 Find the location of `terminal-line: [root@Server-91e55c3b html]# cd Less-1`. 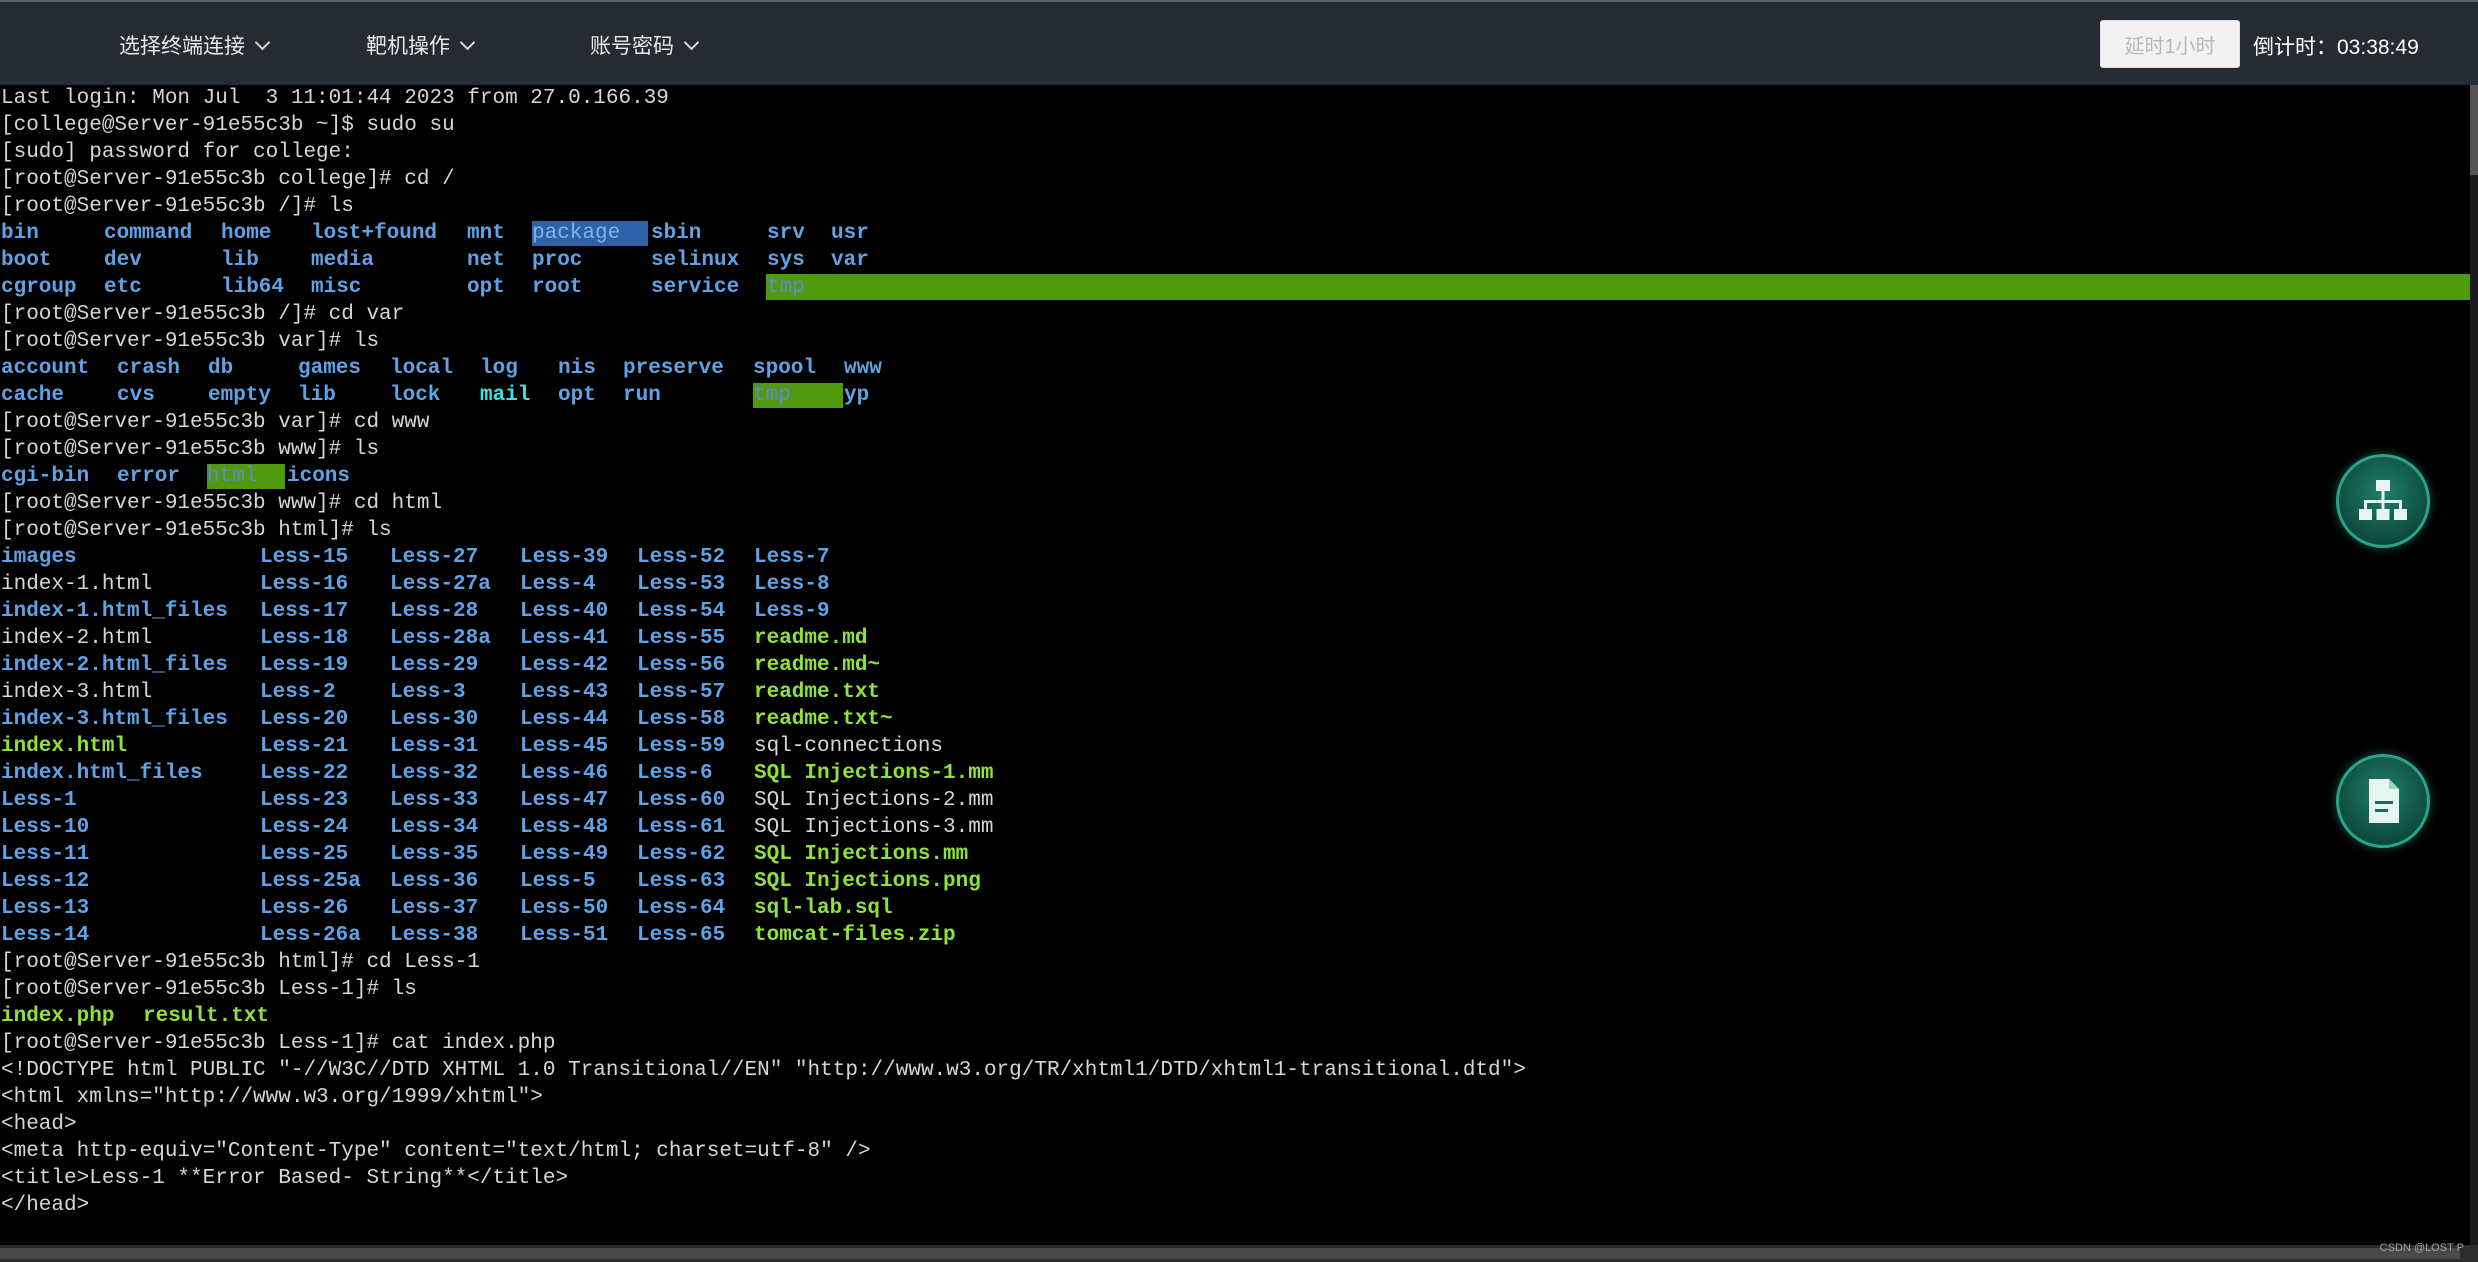

terminal-line: [root@Server-91e55c3b html]# cd Less-1 is located at coordinates (240, 962).